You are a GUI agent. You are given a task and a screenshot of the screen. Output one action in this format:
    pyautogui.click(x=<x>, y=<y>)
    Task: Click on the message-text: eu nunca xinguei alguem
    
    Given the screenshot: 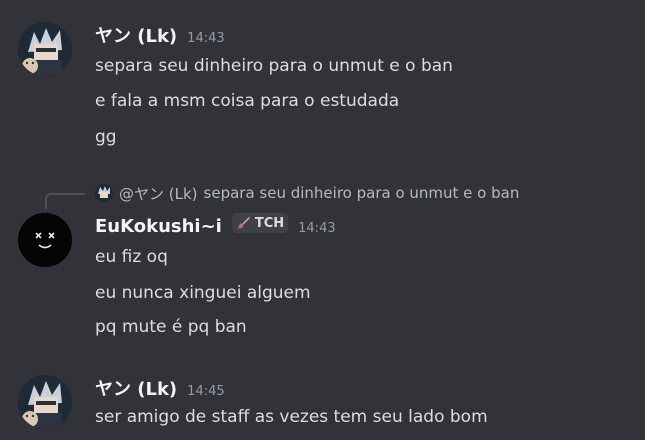 What is the action you would take?
    pyautogui.click(x=203, y=293)
    